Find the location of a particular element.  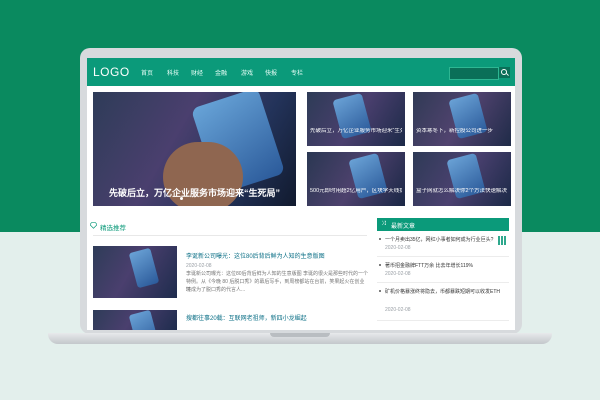

article-title: 李诞新公司曝光：这位80后背后鲜为人知的生意版图 is located at coordinates (255, 255).